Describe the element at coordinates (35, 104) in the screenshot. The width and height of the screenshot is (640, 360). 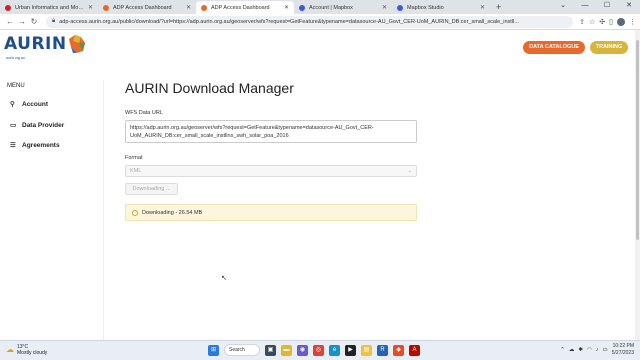
I see `sidebar-item-label: Account` at that location.